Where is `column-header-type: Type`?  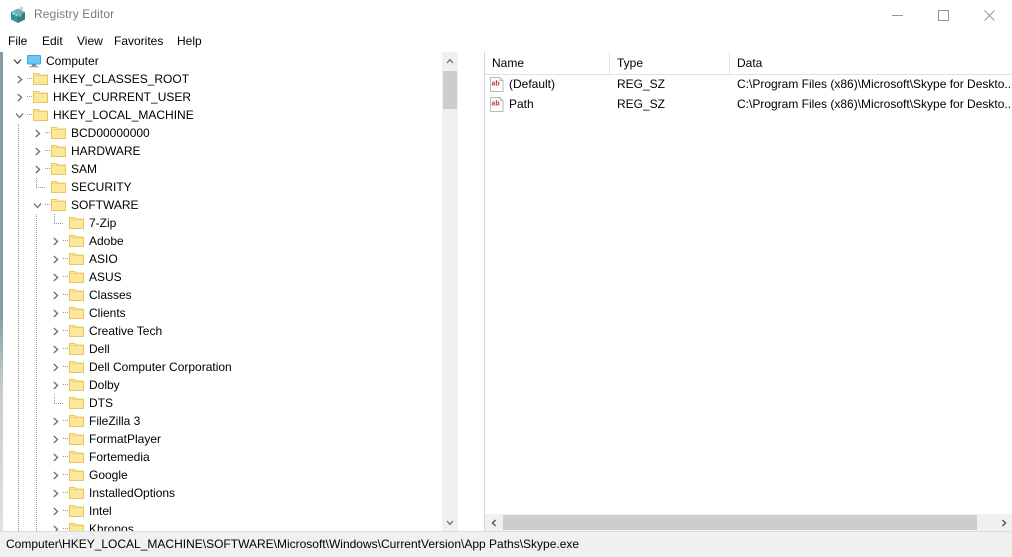
column-header-type: Type is located at coordinates (670, 63).